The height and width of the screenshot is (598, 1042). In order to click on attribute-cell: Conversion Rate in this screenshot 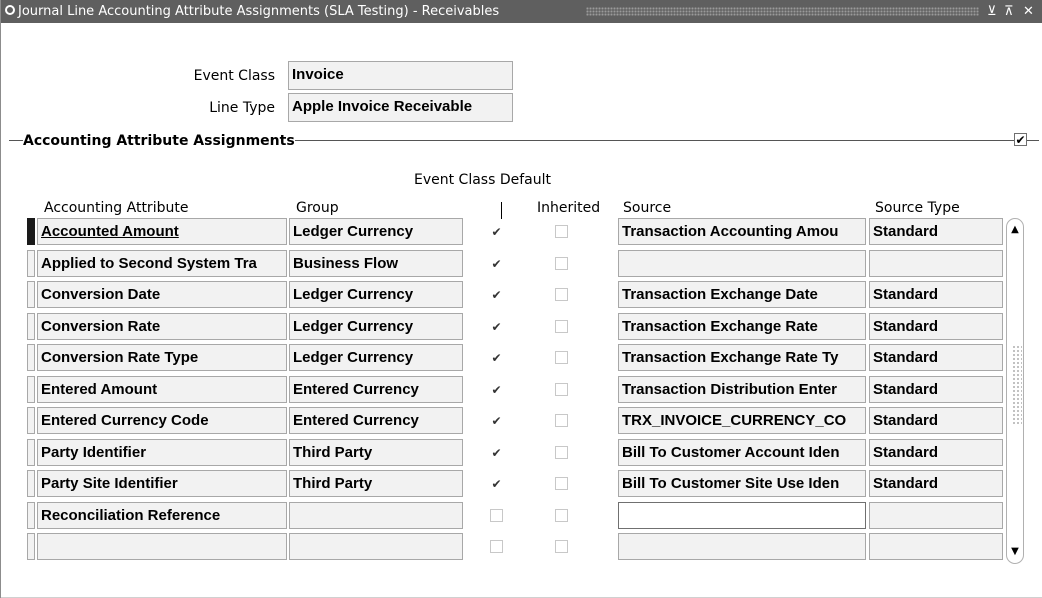, I will do `click(162, 326)`.